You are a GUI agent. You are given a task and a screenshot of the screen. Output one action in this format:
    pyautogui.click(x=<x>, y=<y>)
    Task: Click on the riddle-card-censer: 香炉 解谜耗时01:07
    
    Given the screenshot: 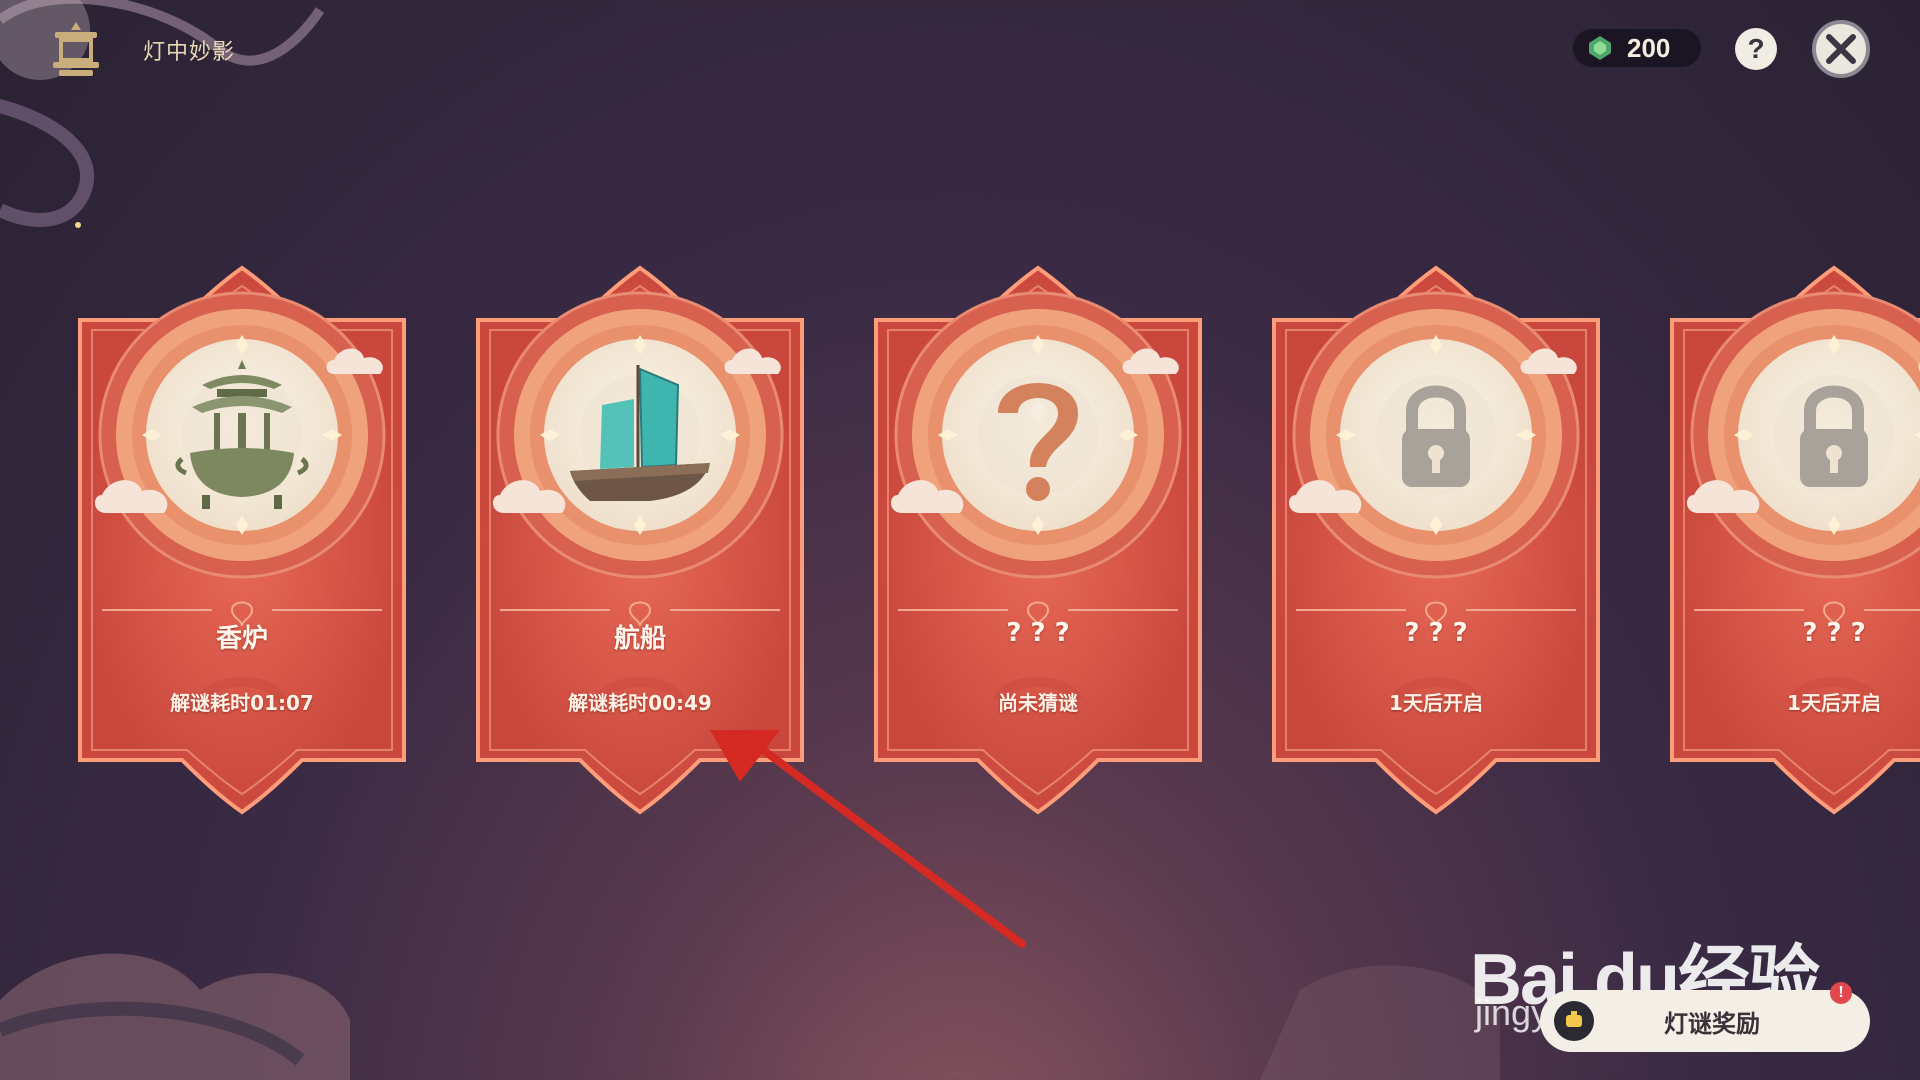 What is the action you would take?
    pyautogui.click(x=242, y=540)
    